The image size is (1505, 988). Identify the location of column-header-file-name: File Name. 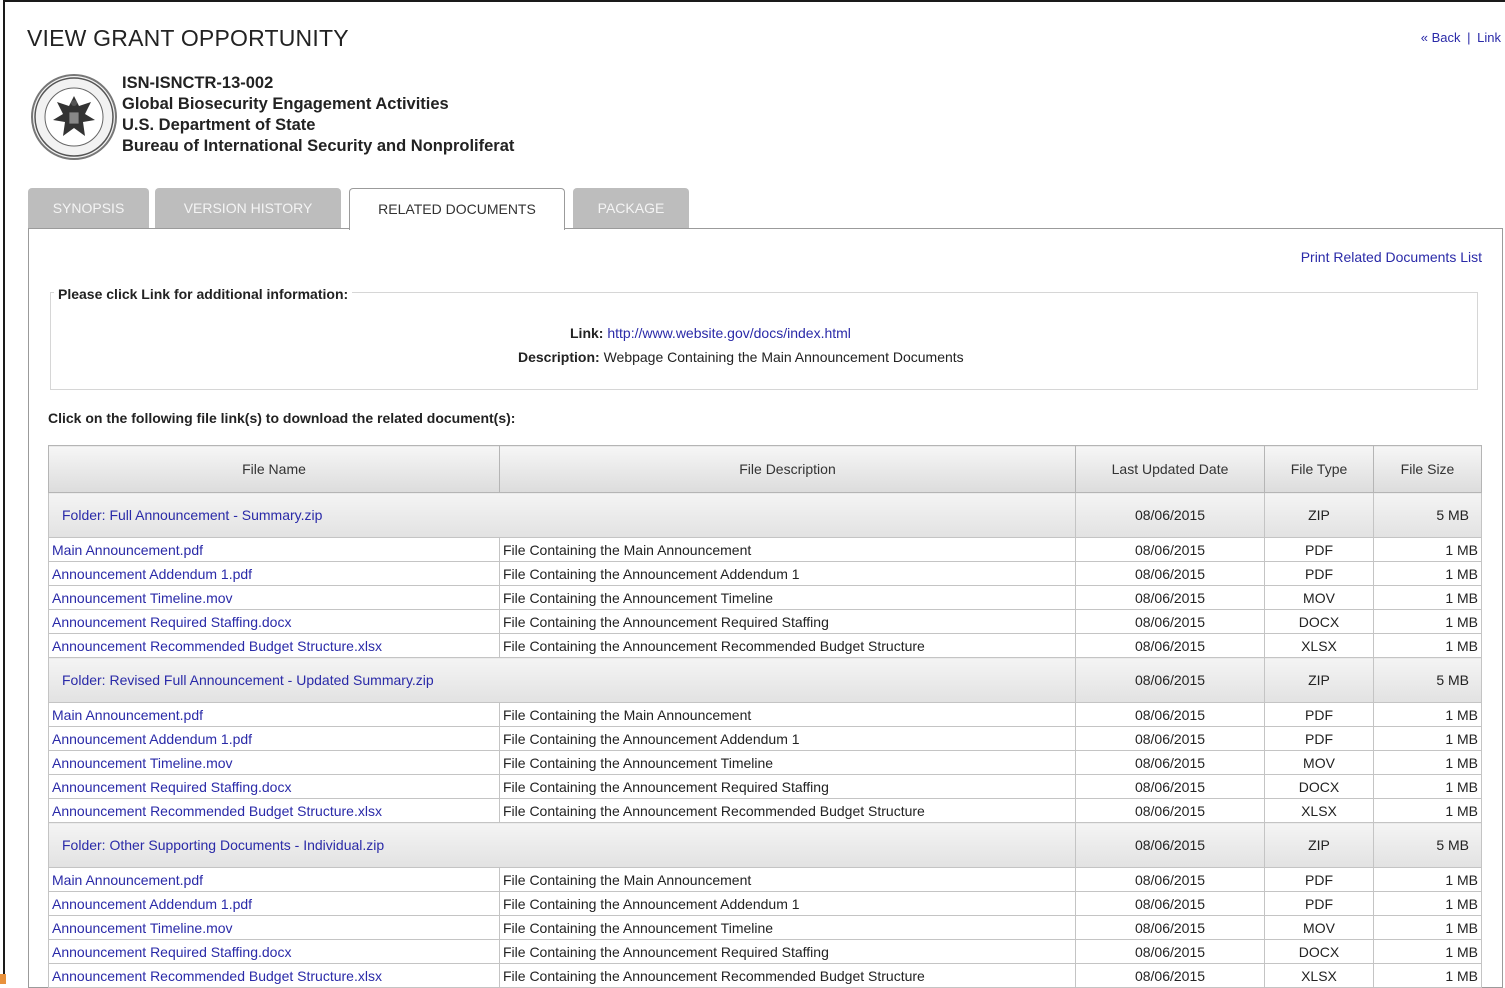
(274, 469).